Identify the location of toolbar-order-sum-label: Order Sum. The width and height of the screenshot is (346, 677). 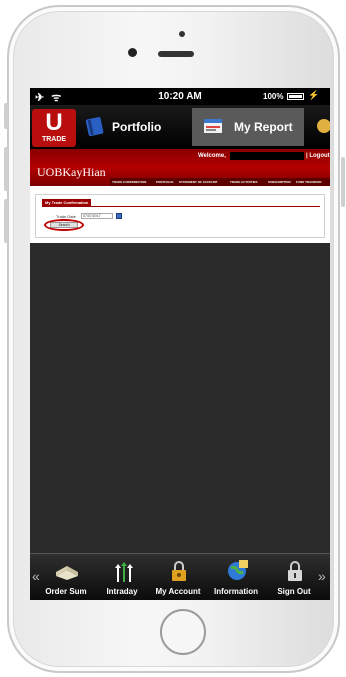
(66, 591).